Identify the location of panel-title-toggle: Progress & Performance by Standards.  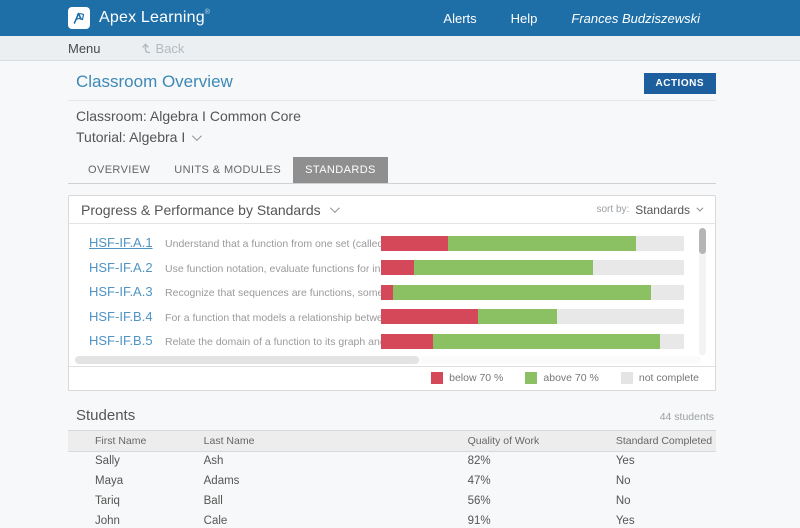
(210, 209).